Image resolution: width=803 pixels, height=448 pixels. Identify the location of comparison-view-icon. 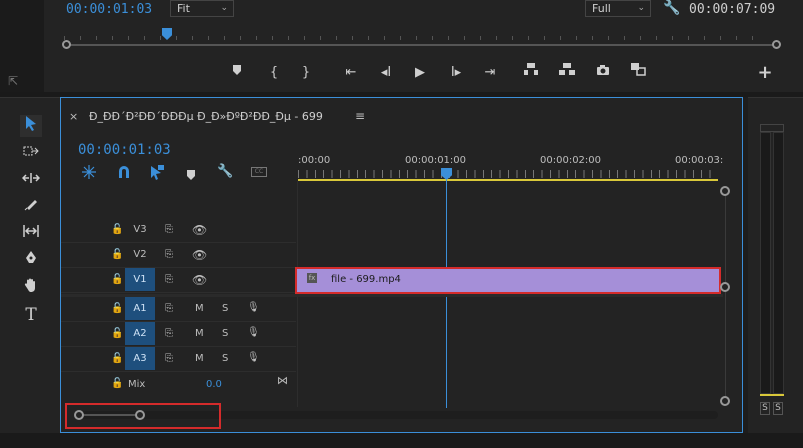
(638, 73).